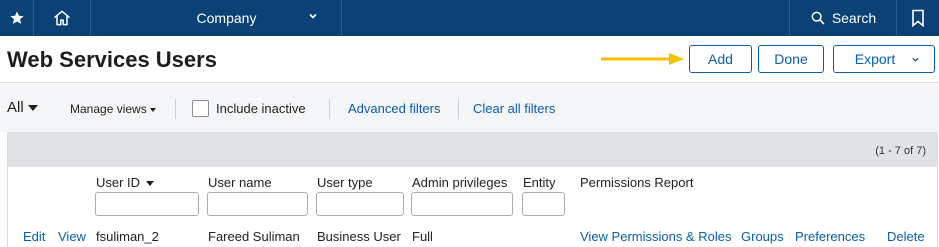 The image size is (939, 247). I want to click on top-nav-bar: Company Search, so click(469, 18).